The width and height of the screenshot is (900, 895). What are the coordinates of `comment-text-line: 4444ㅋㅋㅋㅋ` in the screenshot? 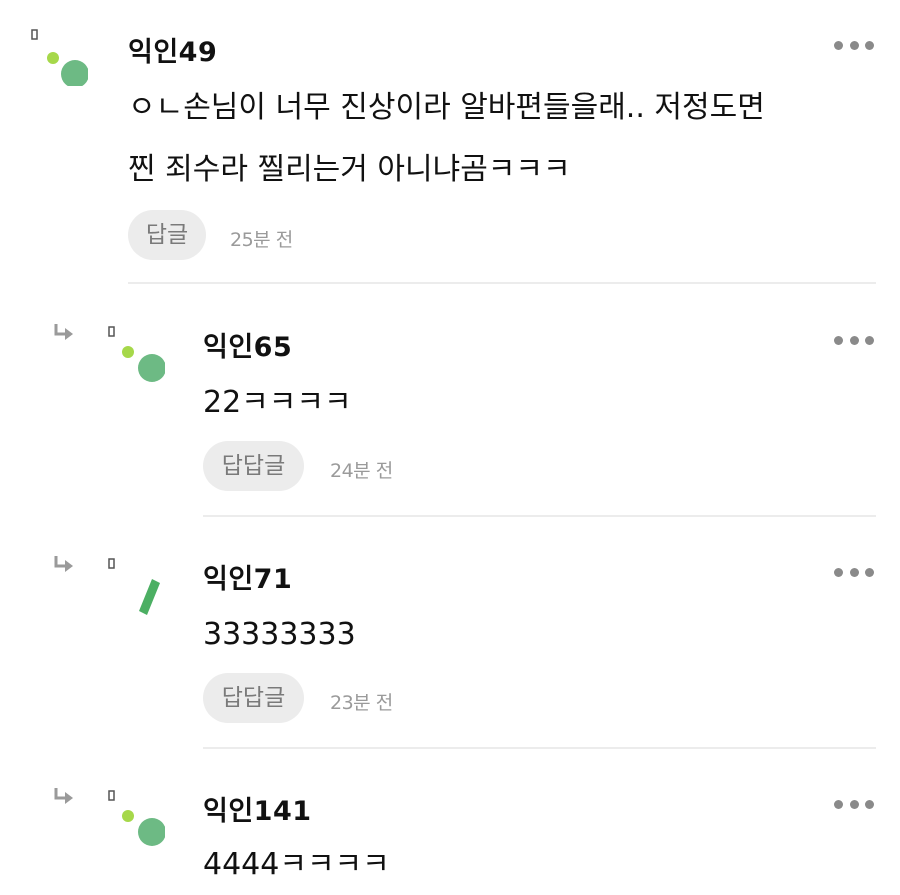 It's located at (296, 864).